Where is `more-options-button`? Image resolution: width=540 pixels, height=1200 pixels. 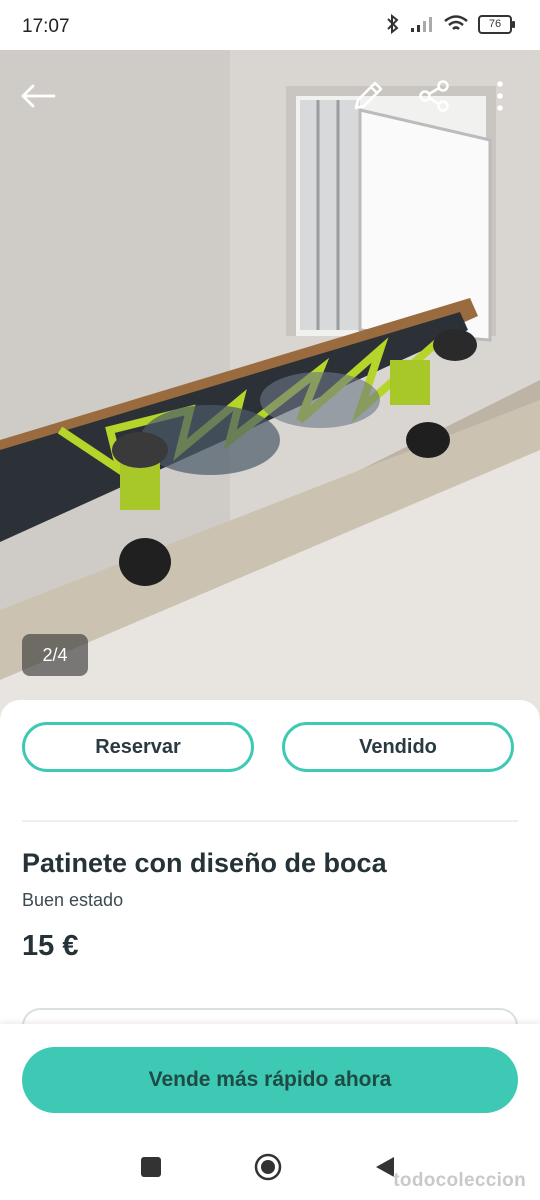
more-options-button is located at coordinates (500, 96).